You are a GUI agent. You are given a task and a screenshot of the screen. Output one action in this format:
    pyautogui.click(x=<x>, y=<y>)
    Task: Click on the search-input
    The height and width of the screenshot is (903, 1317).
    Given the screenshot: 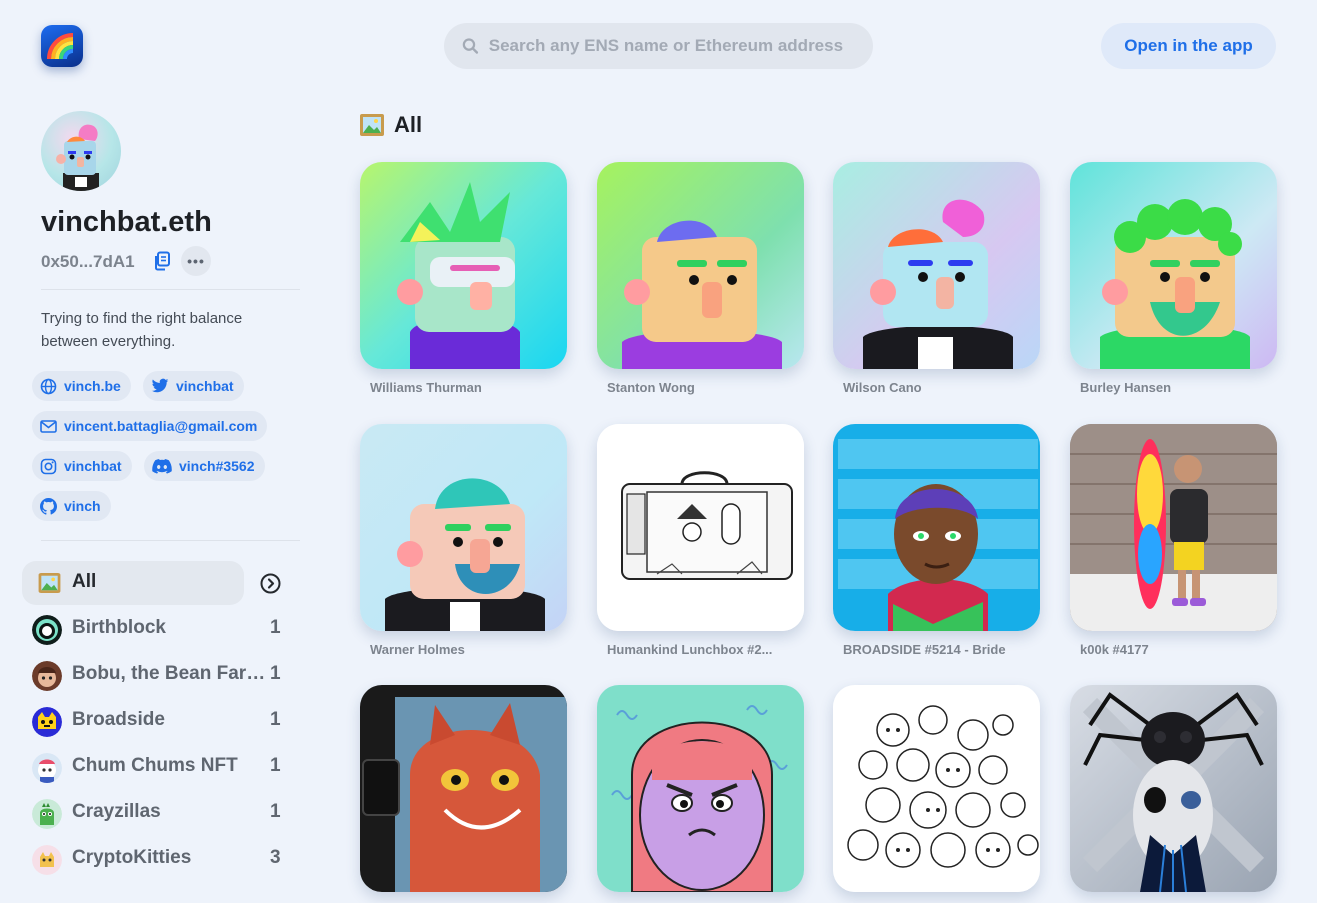 What is the action you would take?
    pyautogui.click(x=679, y=46)
    